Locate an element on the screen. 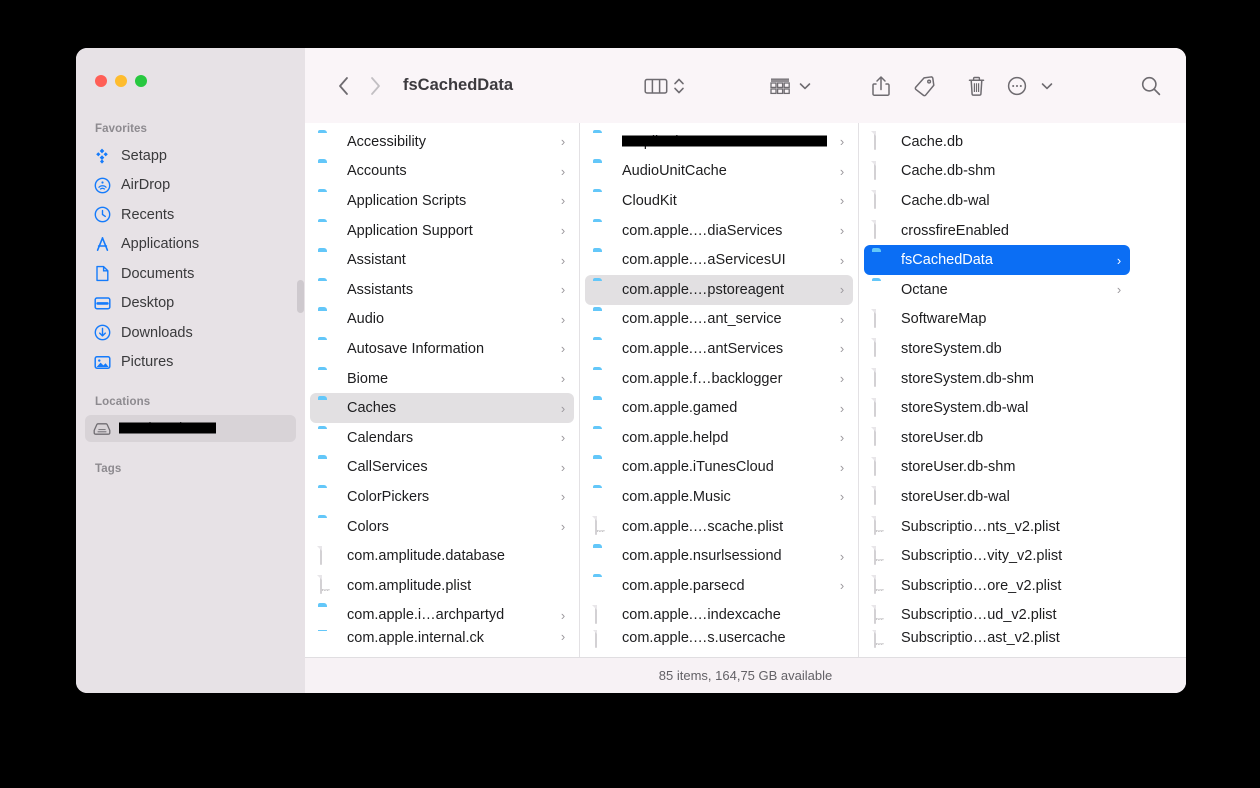 The image size is (1260, 788). file-row: CloudKit › is located at coordinates (719, 201).